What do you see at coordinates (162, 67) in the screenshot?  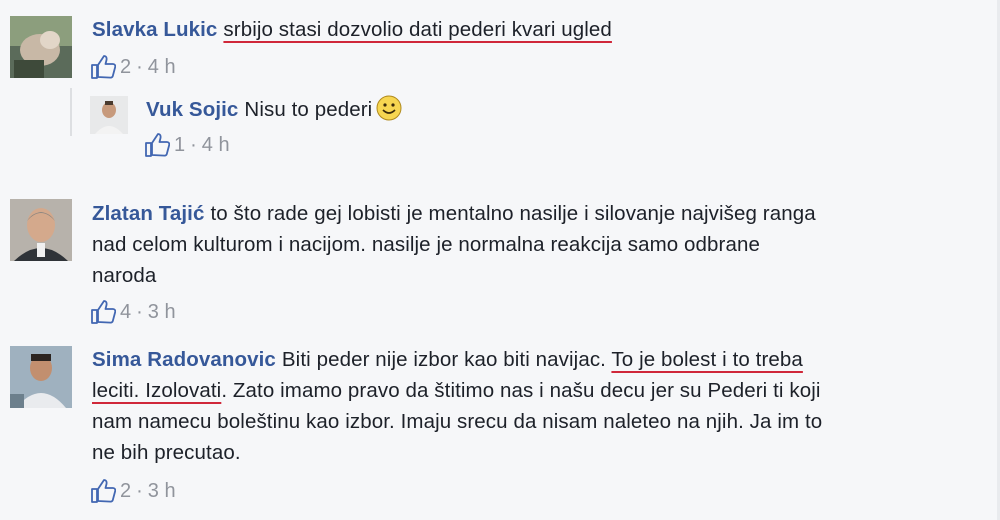 I see `comment-timestamp: 4 h` at bounding box center [162, 67].